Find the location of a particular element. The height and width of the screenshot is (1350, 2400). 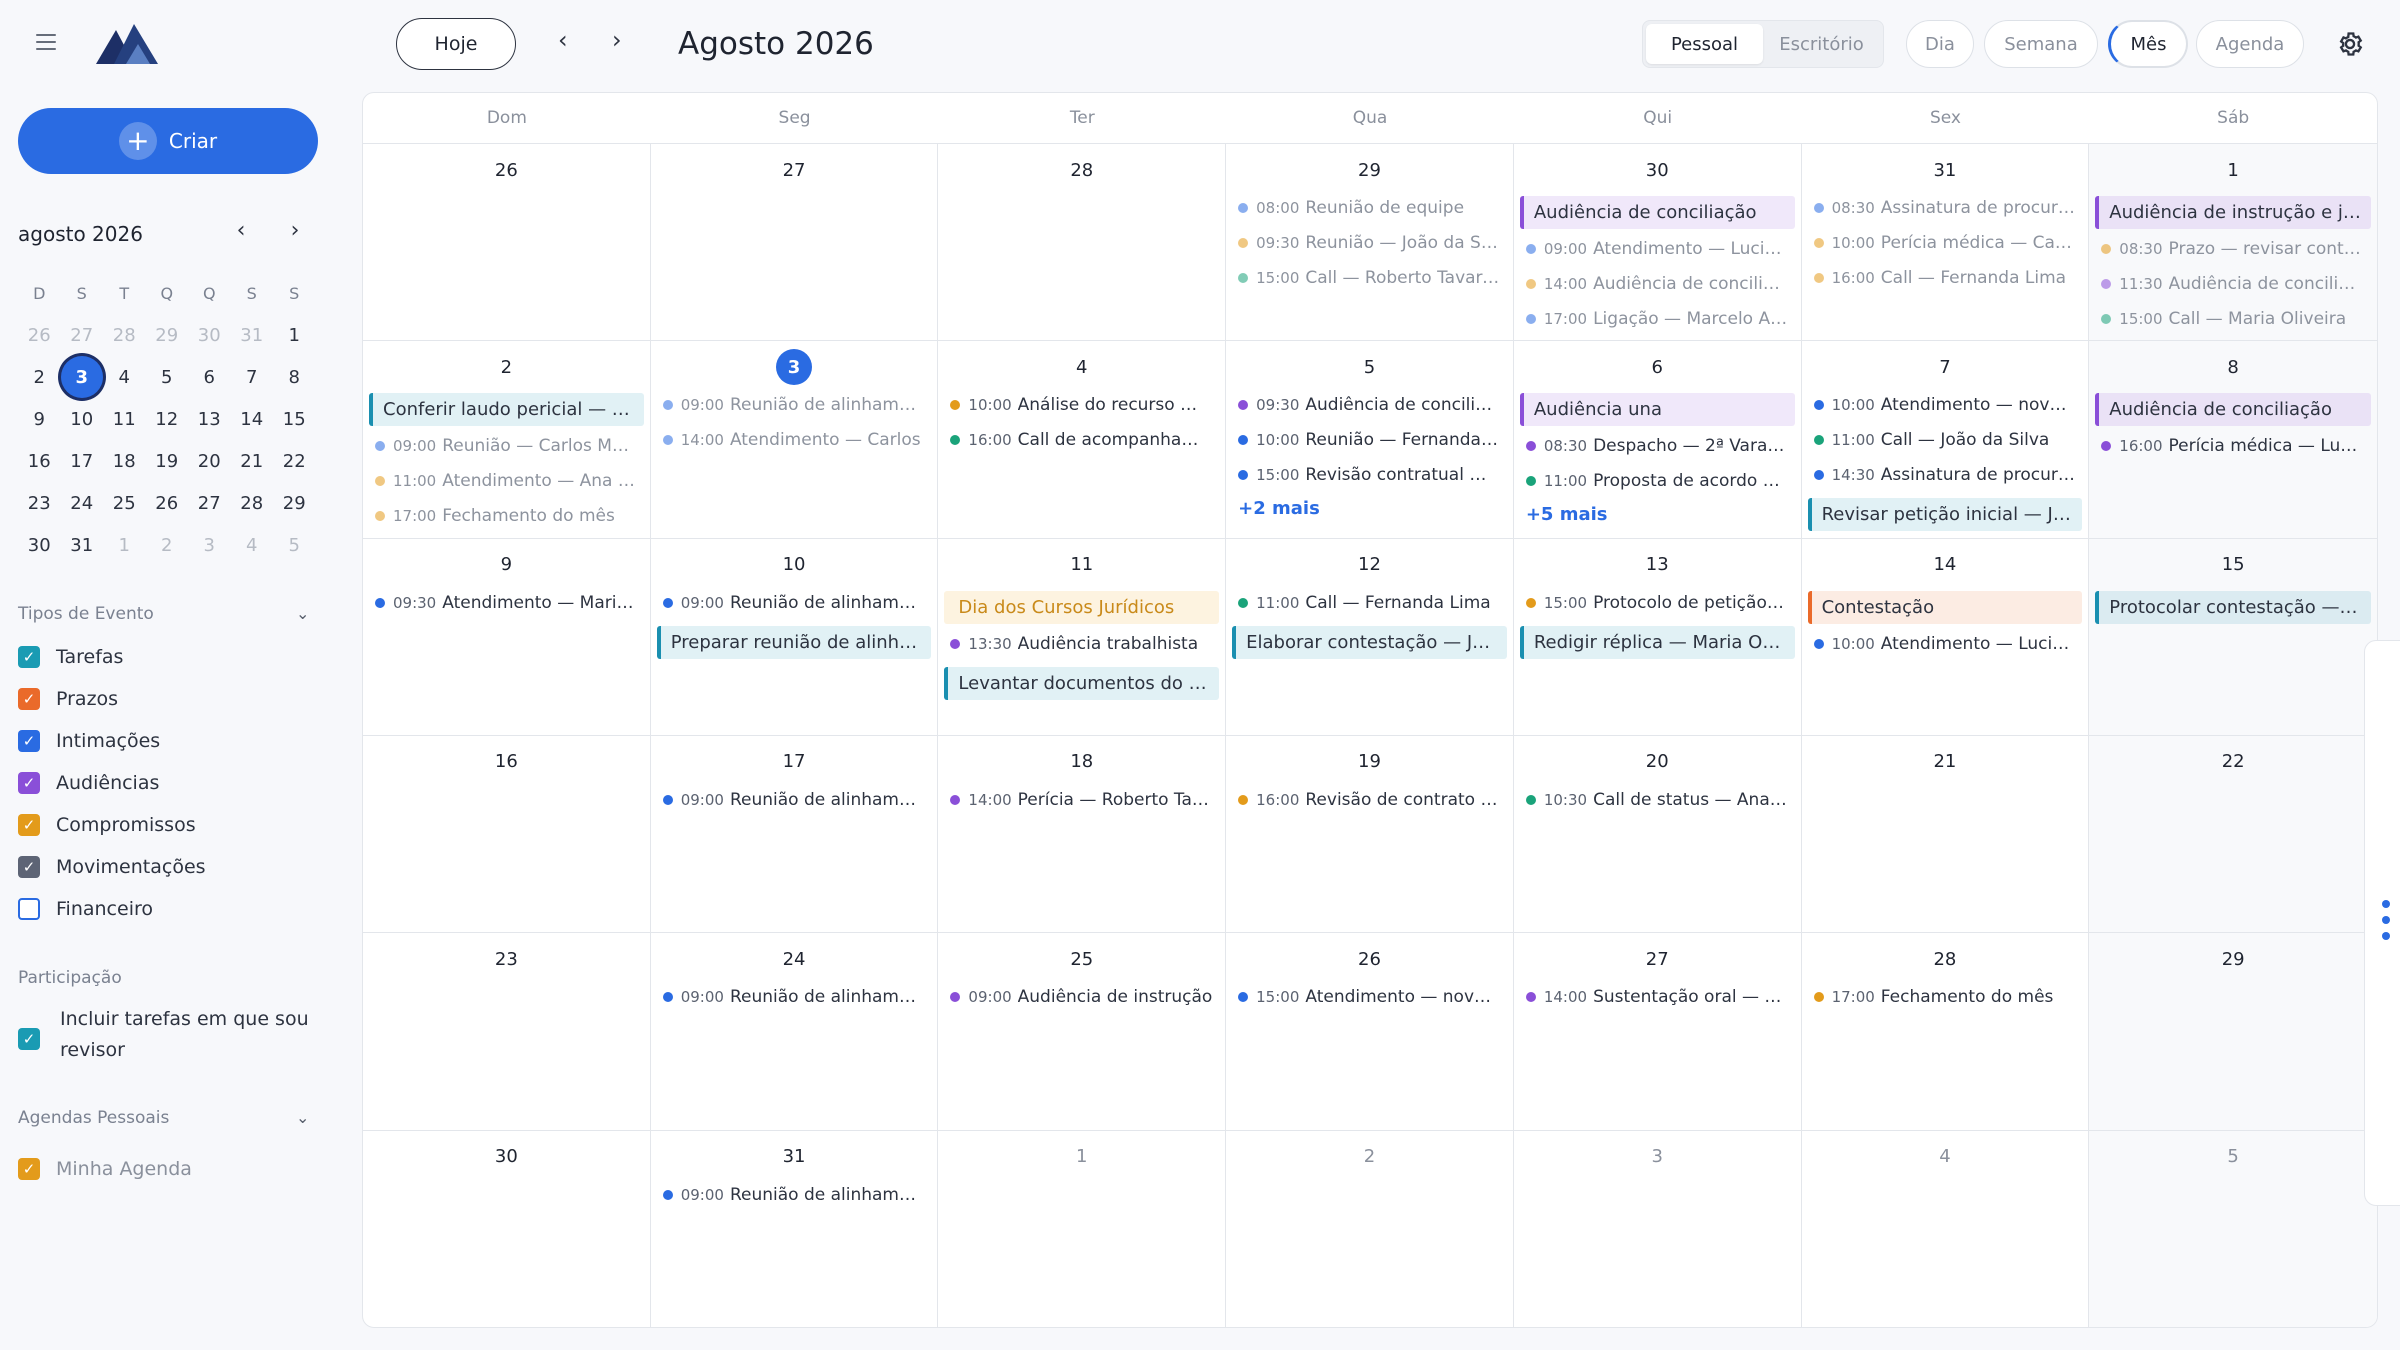

day-number: 8 is located at coordinates (2233, 367).